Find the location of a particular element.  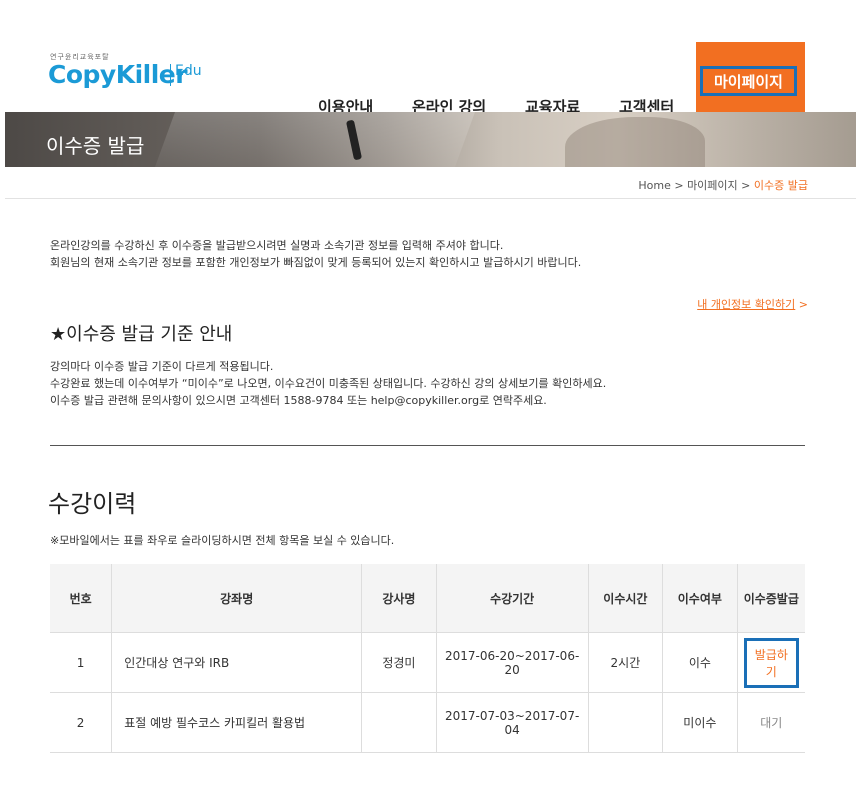

certificate-pending-status: 대기 is located at coordinates (771, 723).